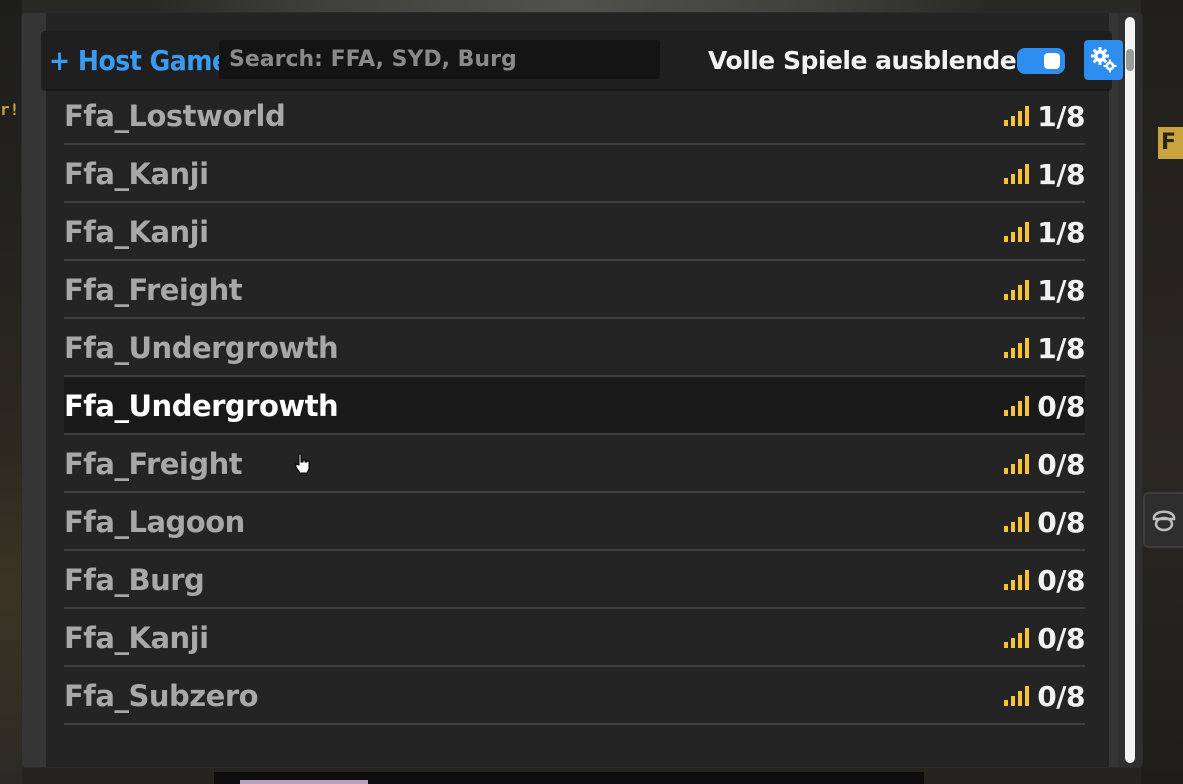 This screenshot has height=784, width=1183. Describe the element at coordinates (439, 59) in the screenshot. I see `search-input` at that location.